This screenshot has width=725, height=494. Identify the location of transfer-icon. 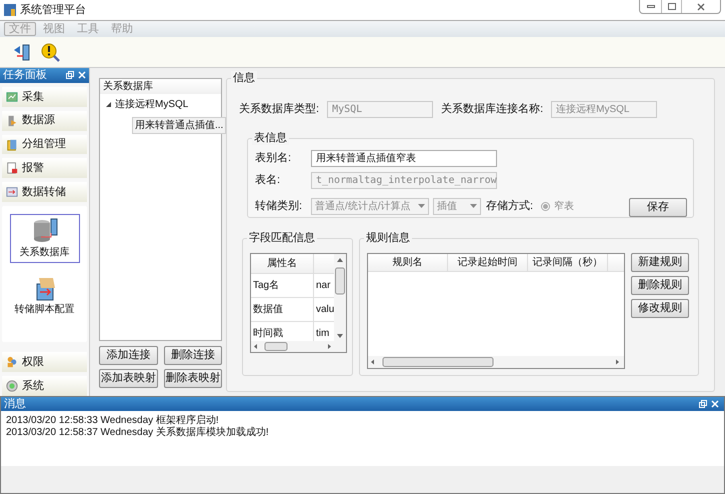
(12, 192).